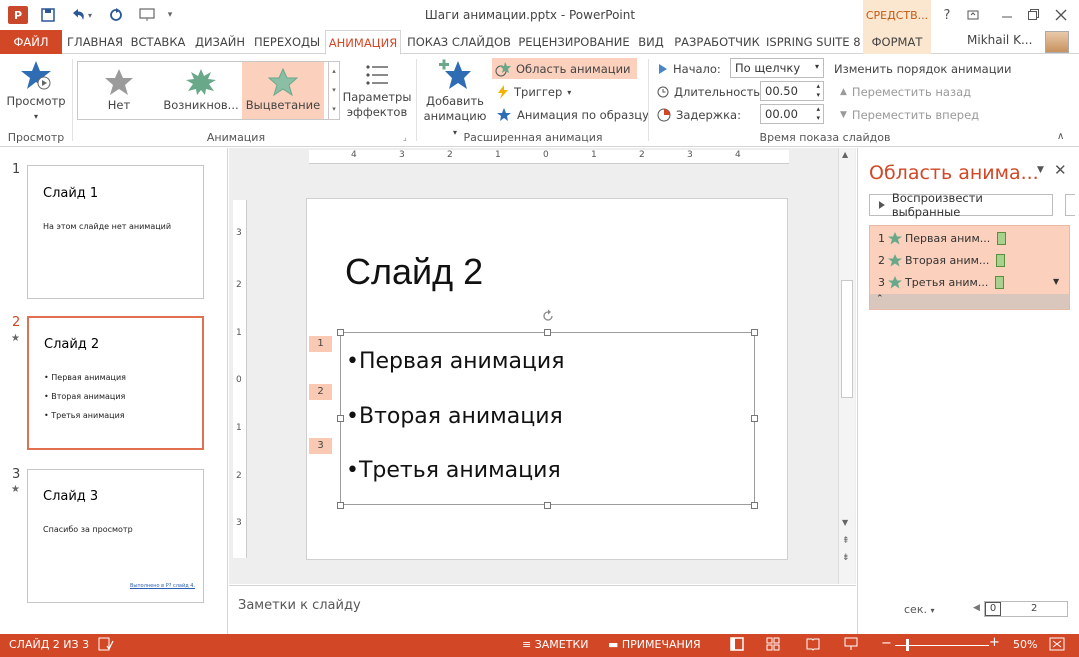 This screenshot has height=657, width=1079. I want to click on tab-transitions: ПЕРЕХОДЫ, so click(287, 42).